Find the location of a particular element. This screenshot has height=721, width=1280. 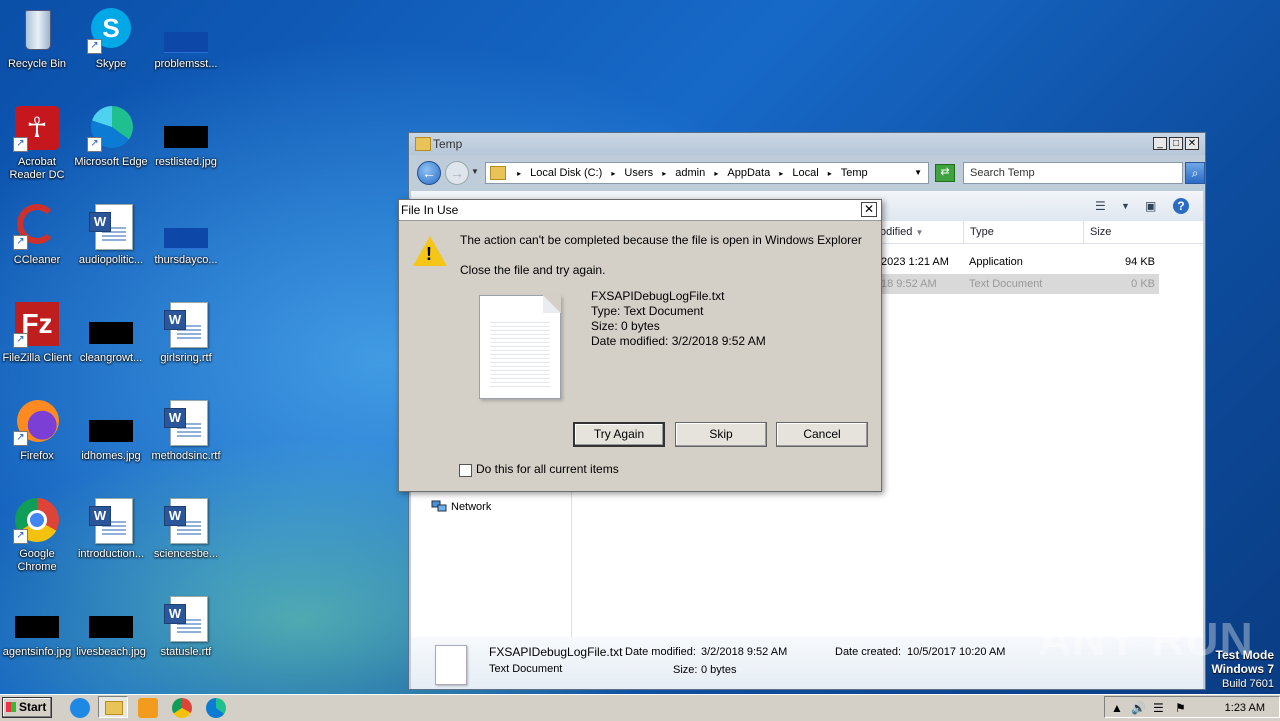

column-size: Size is located at coordinates (1123, 232).